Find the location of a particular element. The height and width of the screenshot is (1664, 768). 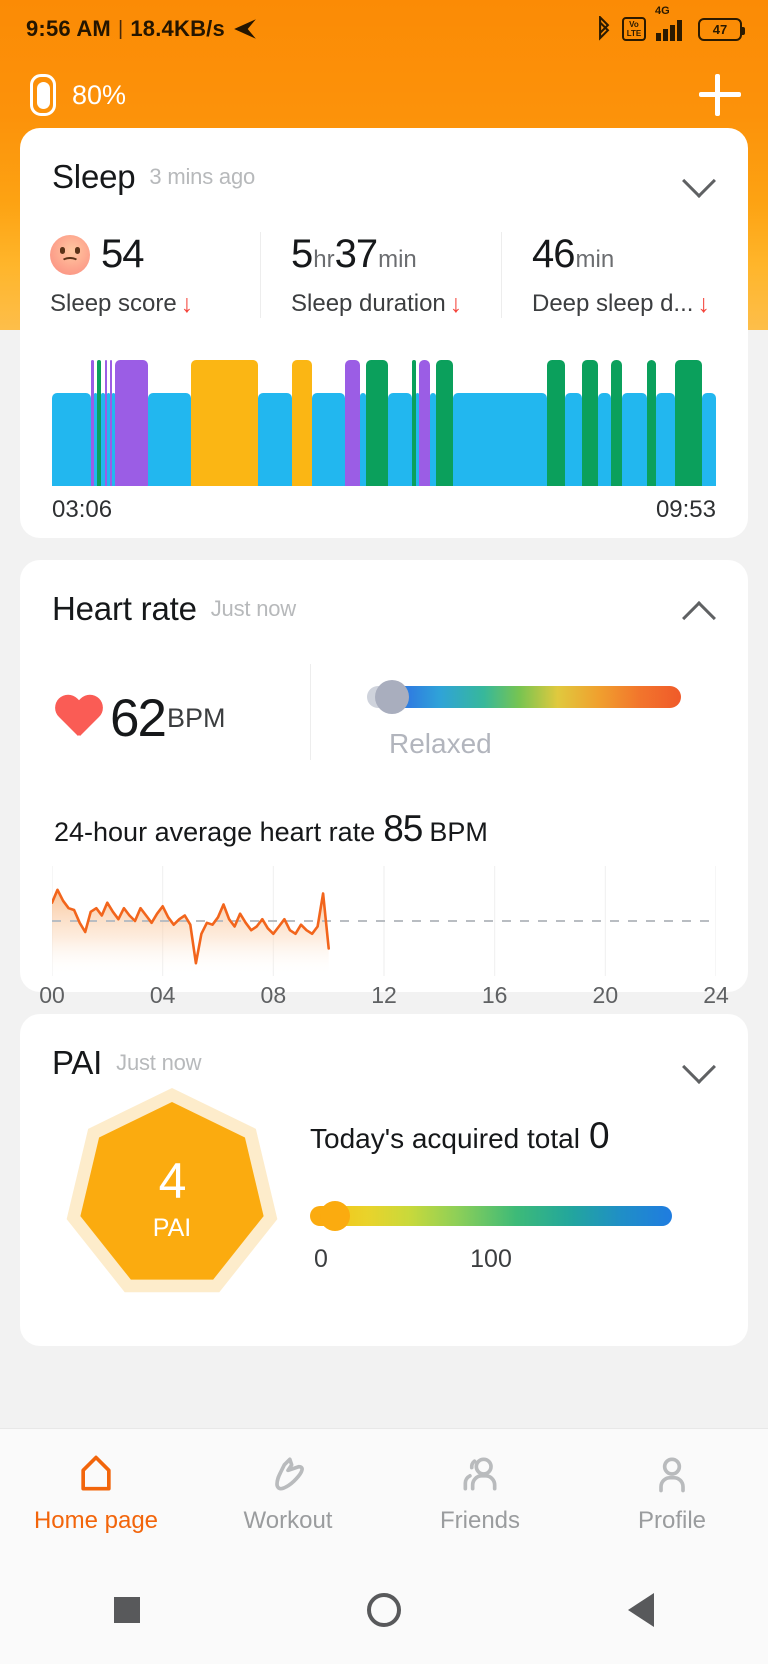

heart-rate-x-axis: 00 04 08 12 16 20 24 is located at coordinates (384, 997).